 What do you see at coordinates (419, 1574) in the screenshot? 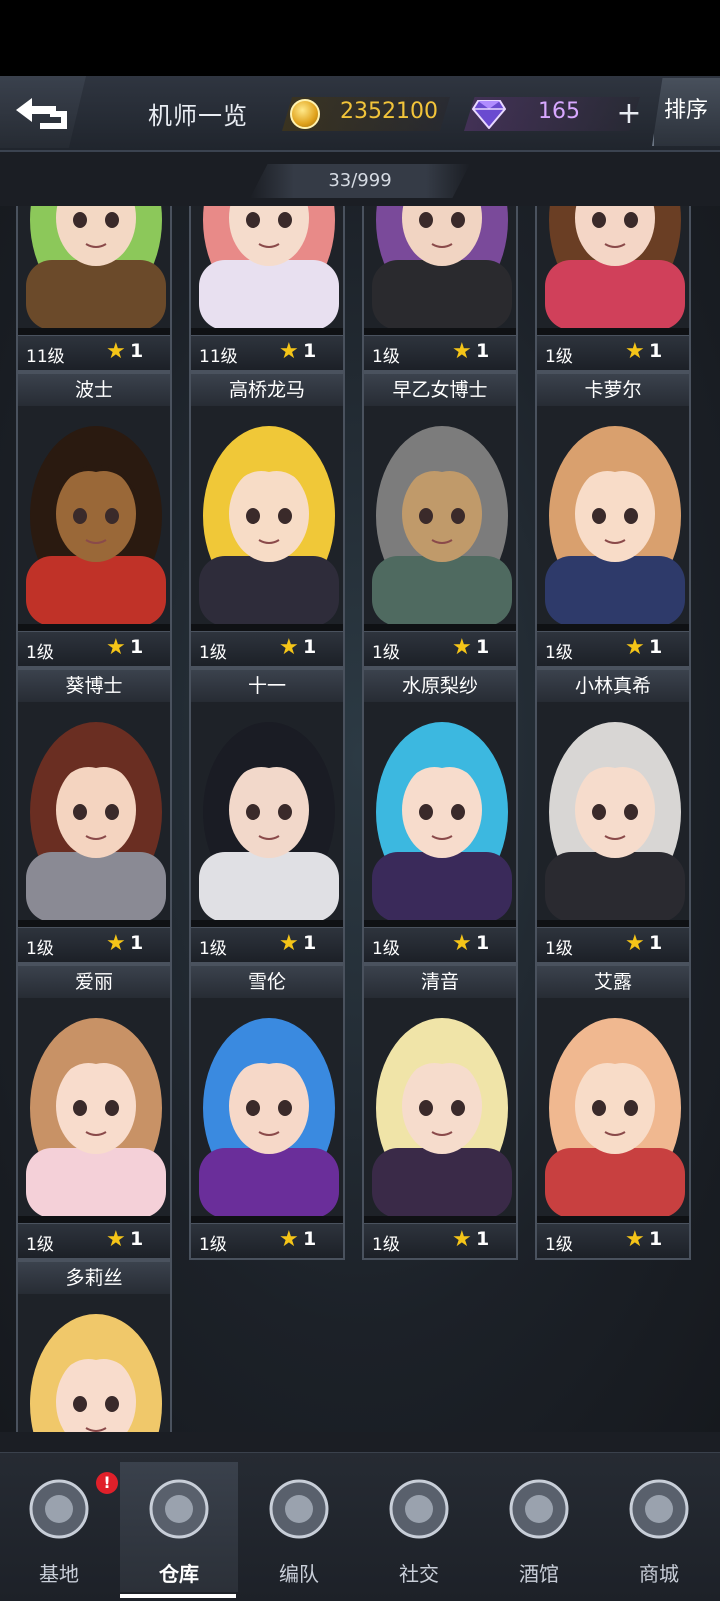
I see `nav-label: 社交` at bounding box center [419, 1574].